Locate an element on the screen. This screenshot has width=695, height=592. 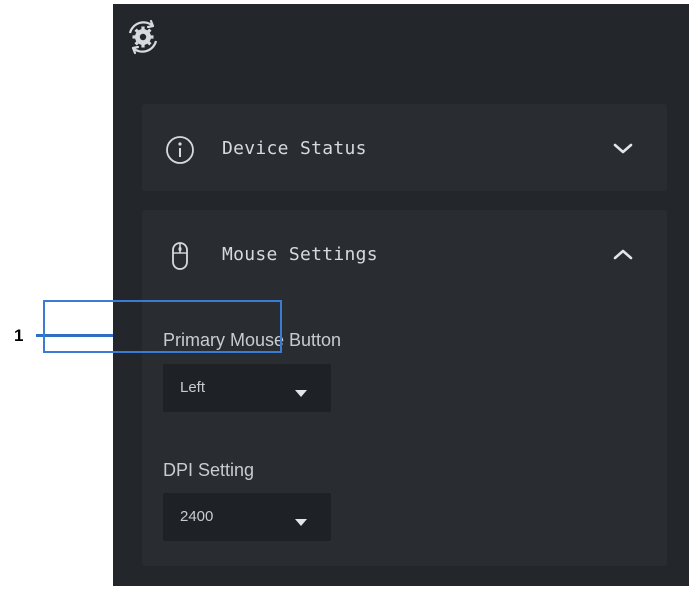
device-status-header: Device Status is located at coordinates (404, 147).